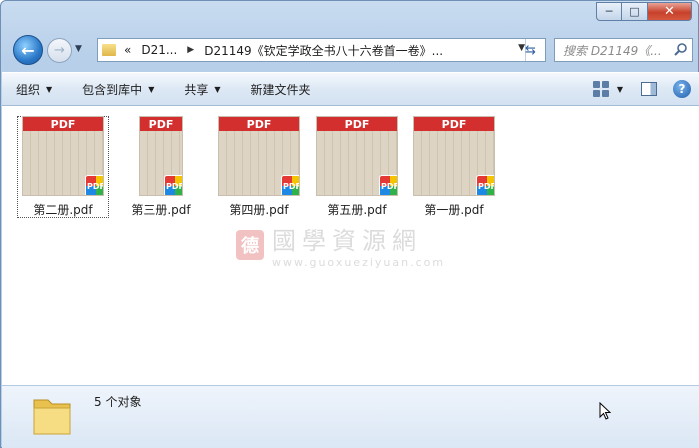 This screenshot has width=699, height=448. I want to click on share-label: 共享, so click(196, 89).